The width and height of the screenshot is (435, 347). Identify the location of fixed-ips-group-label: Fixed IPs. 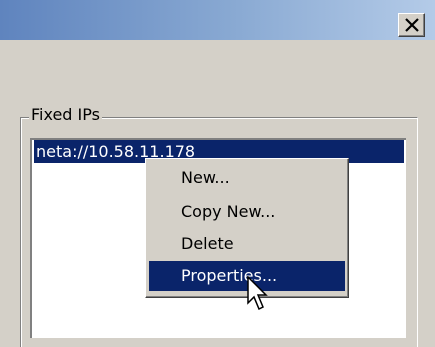
(65, 115).